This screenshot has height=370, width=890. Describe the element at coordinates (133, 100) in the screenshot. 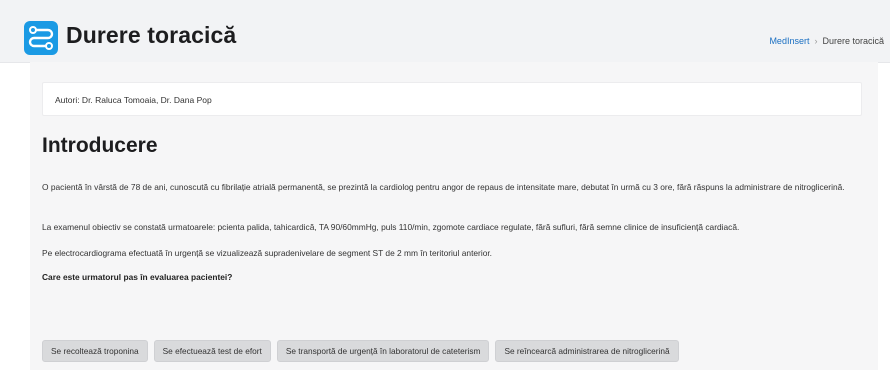

I see `authors-text: Autori: Dr. Raluca Tomoaia, Dr. Dana Pop` at that location.